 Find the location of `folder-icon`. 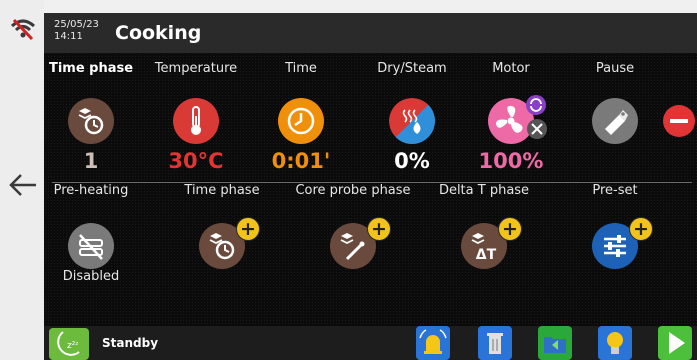

folder-icon is located at coordinates (555, 345).